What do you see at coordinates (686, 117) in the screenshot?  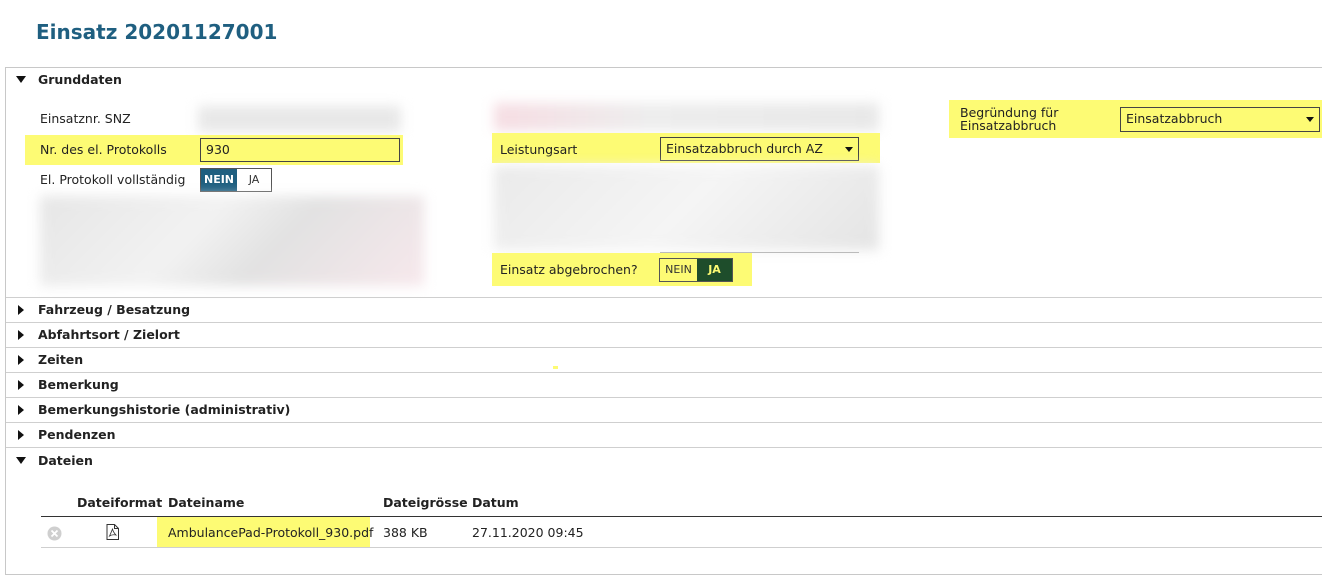 I see `redacted-block-top-mid` at bounding box center [686, 117].